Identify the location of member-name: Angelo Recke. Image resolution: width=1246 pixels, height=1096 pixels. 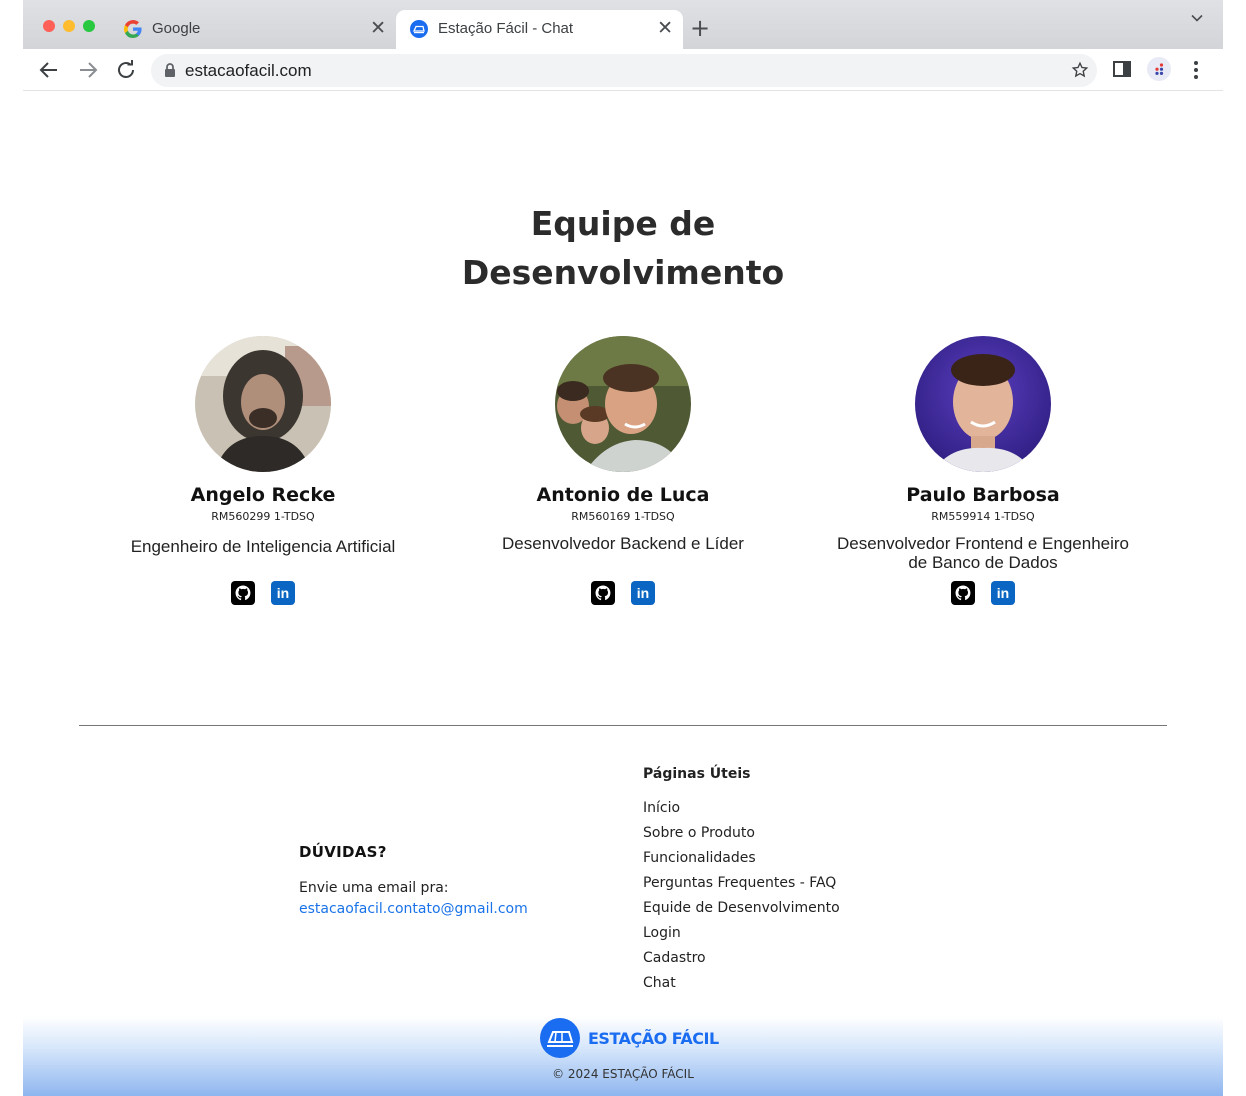
(263, 495).